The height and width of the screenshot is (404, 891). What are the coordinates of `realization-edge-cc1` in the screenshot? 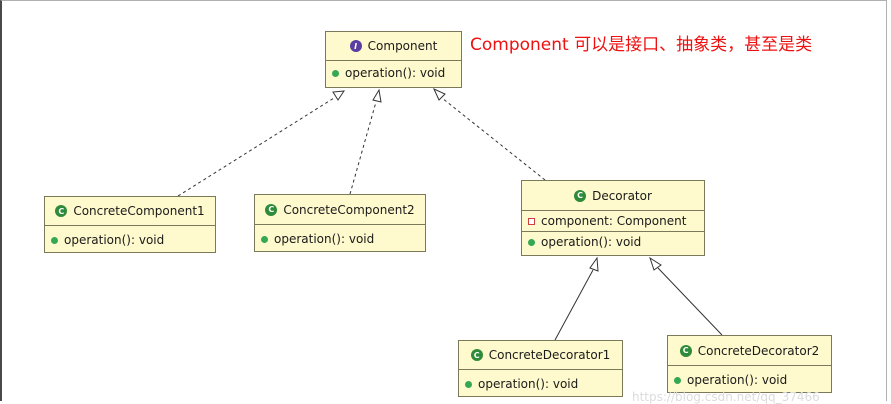 It's located at (256, 147).